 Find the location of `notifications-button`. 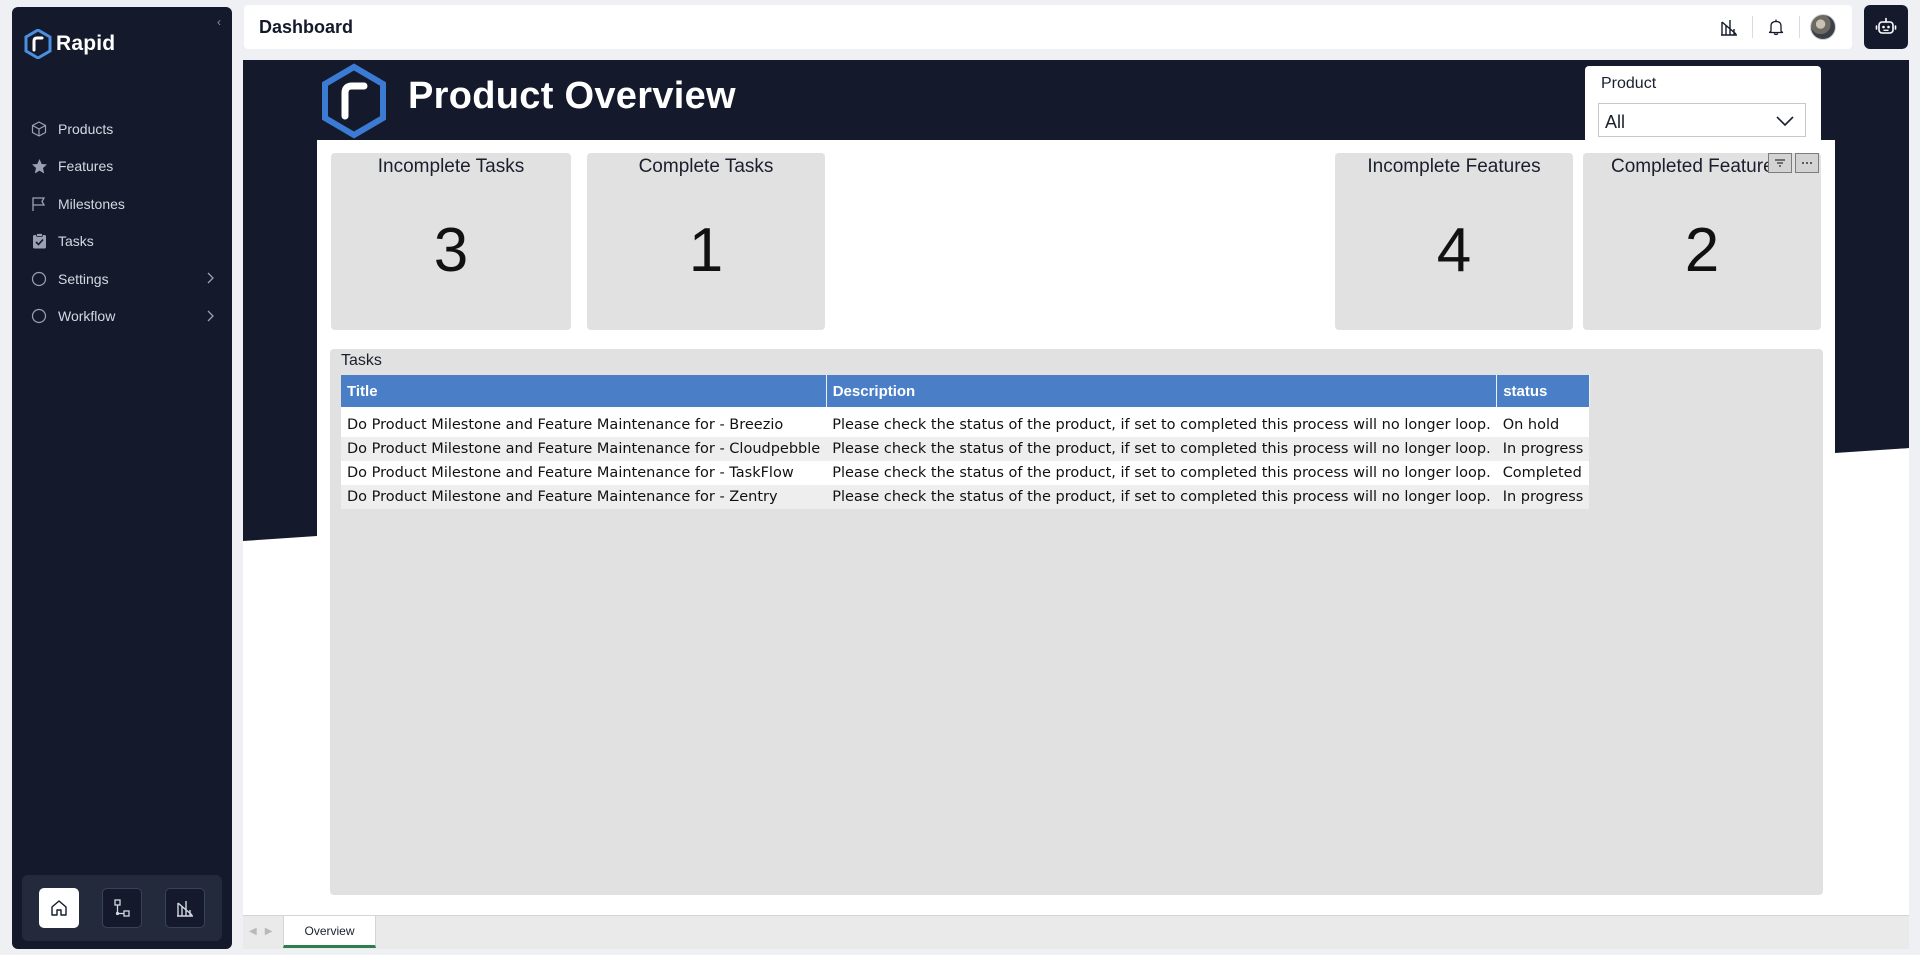

notifications-button is located at coordinates (1776, 27).